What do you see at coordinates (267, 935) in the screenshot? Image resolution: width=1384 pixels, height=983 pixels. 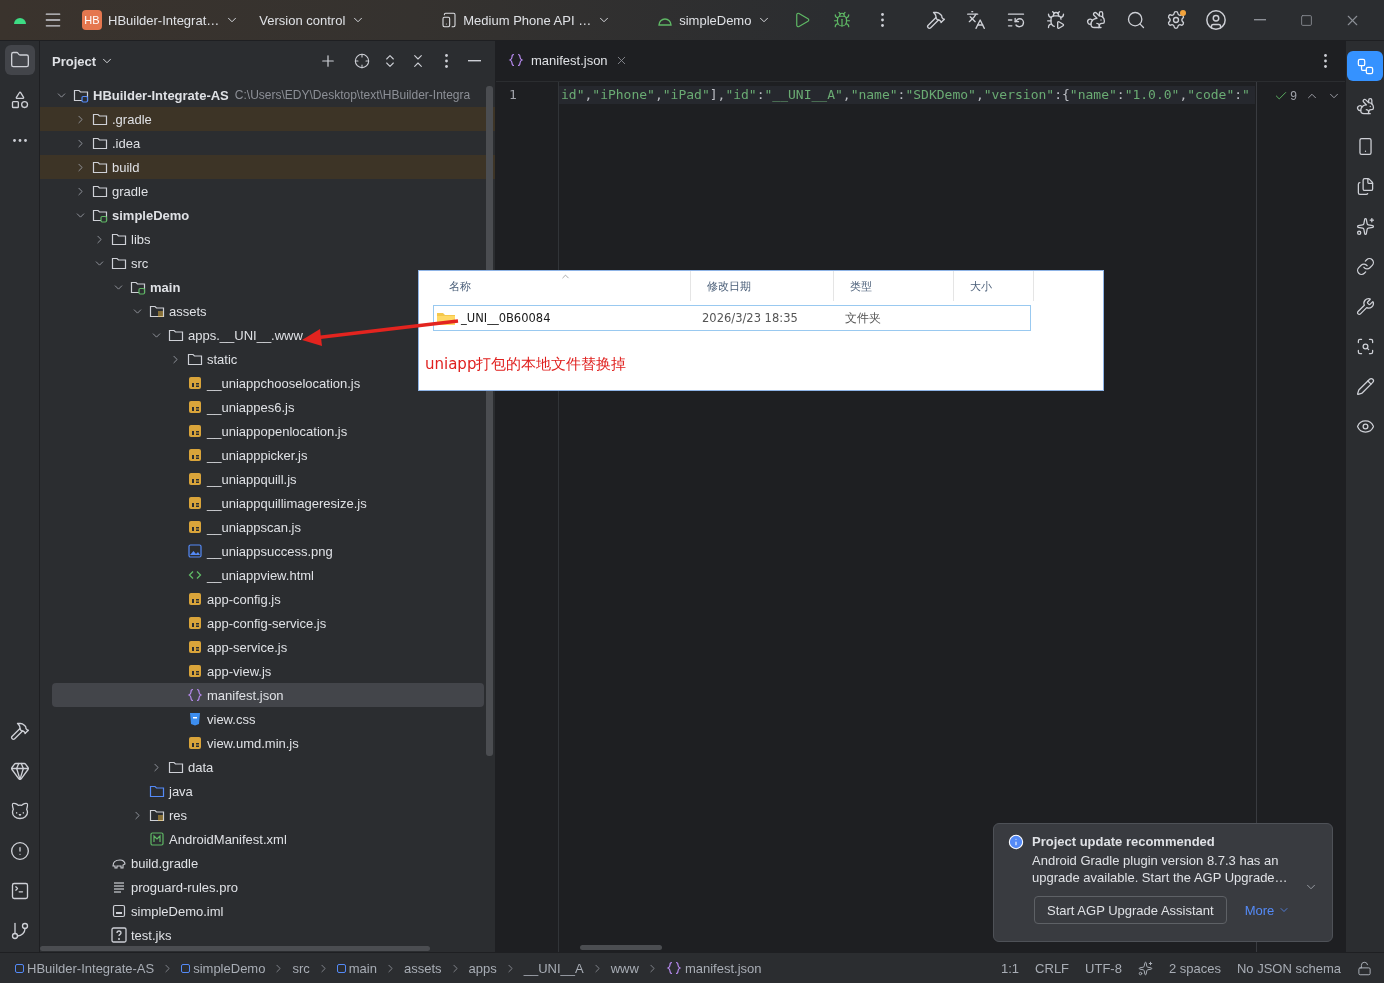 I see `tree-item: test.jks` at bounding box center [267, 935].